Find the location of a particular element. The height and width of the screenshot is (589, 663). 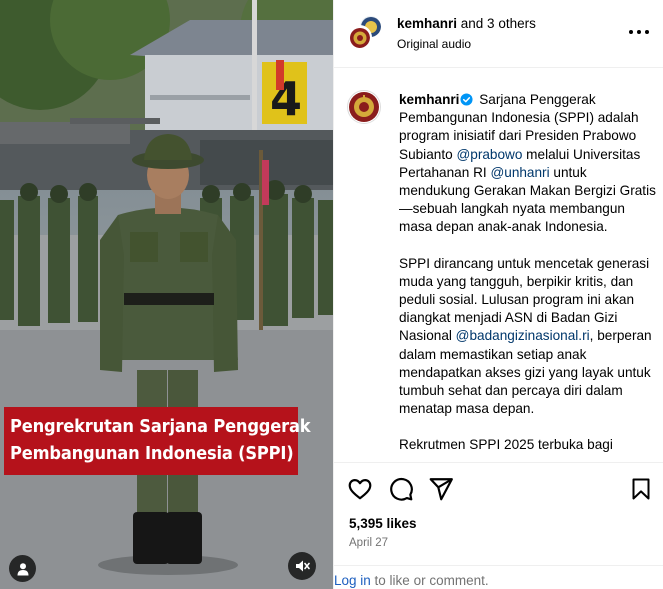

likes-count: 5,395 likes is located at coordinates (383, 523).